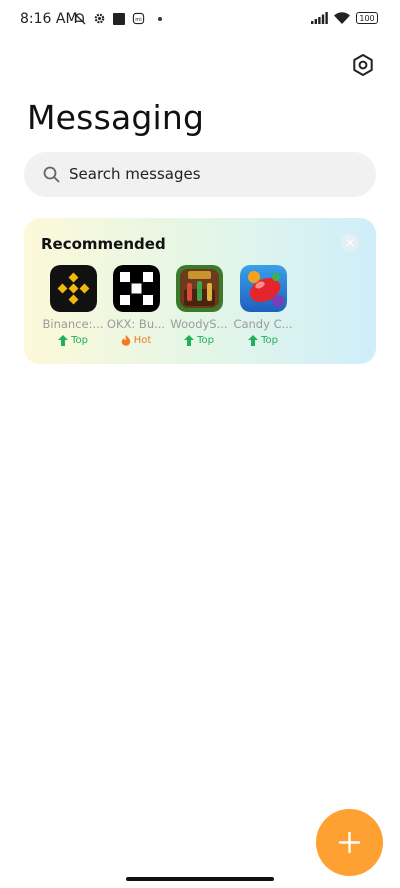  I want to click on home-indicator, so click(200, 879).